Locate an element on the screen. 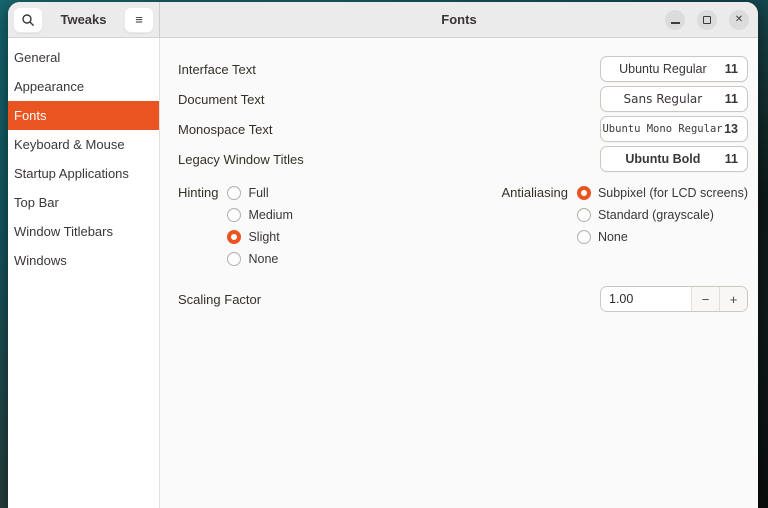 This screenshot has height=508, width=768. scaling-factor-spinner: 1.00 − + is located at coordinates (674, 299).